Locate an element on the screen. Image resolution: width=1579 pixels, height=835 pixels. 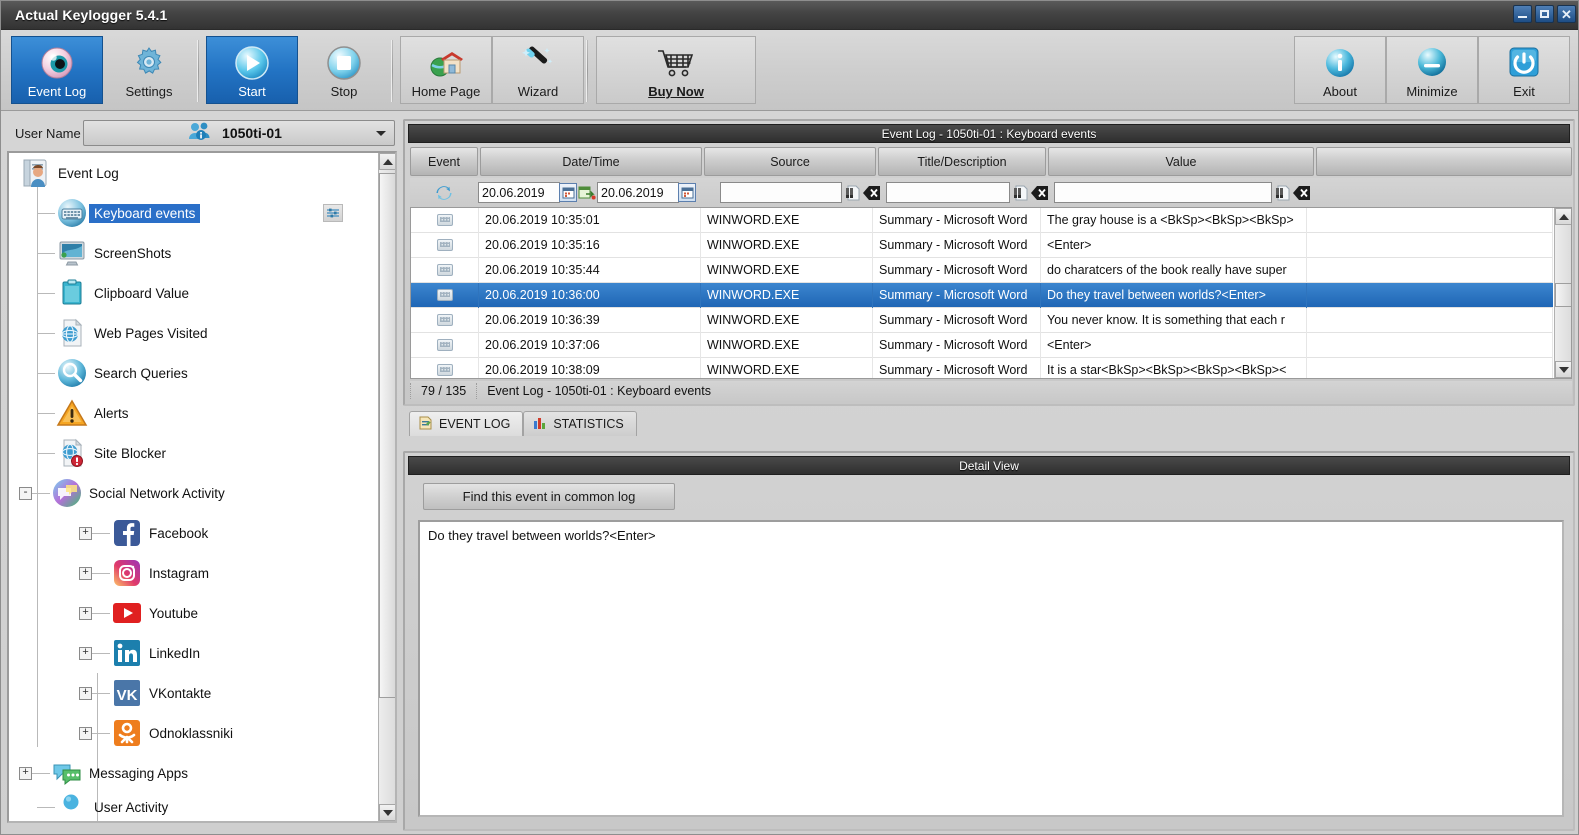
tree-item-alerts: Alerts is located at coordinates (193, 413).